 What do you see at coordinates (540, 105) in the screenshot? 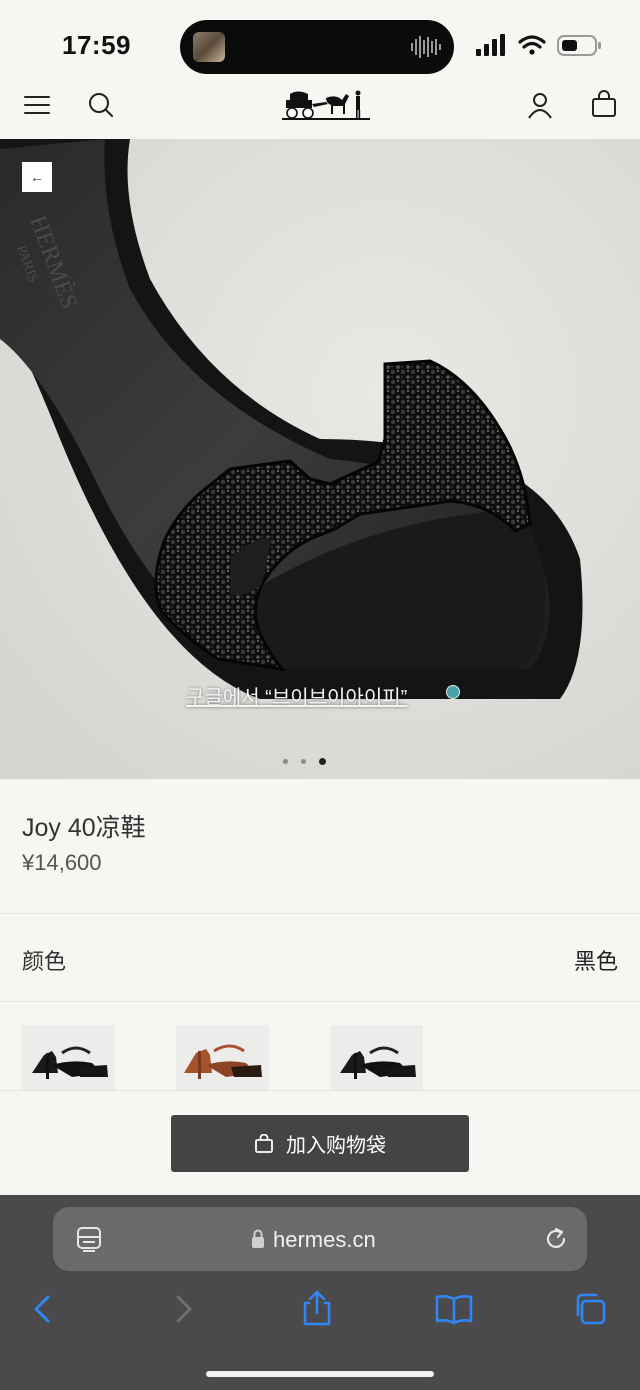
I see `account-icon` at bounding box center [540, 105].